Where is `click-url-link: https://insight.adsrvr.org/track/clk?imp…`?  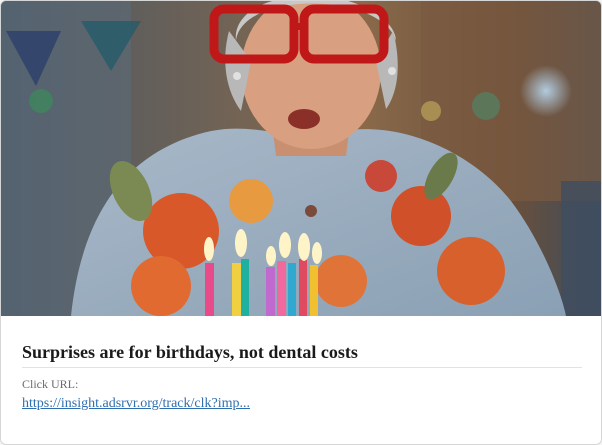
click-url-link: https://insight.adsrvr.org/track/clk?imp… is located at coordinates (136, 404).